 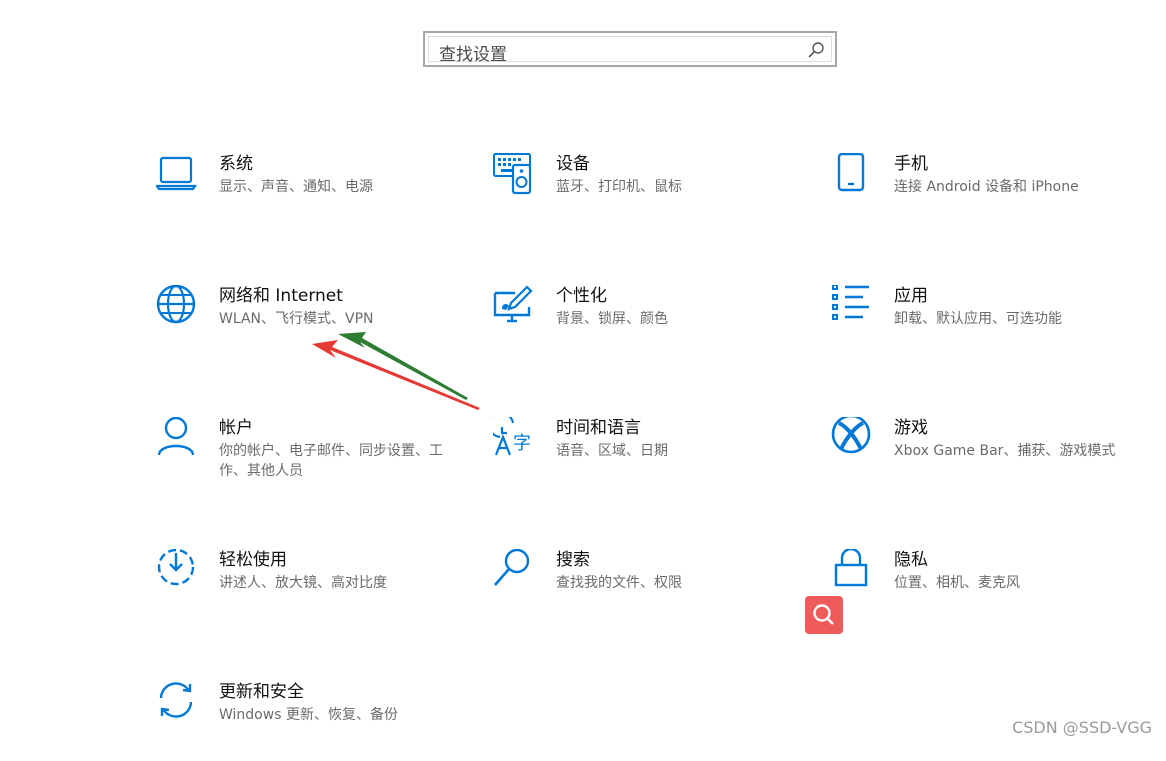 What do you see at coordinates (911, 428) in the screenshot?
I see `tile-title: 游戏` at bounding box center [911, 428].